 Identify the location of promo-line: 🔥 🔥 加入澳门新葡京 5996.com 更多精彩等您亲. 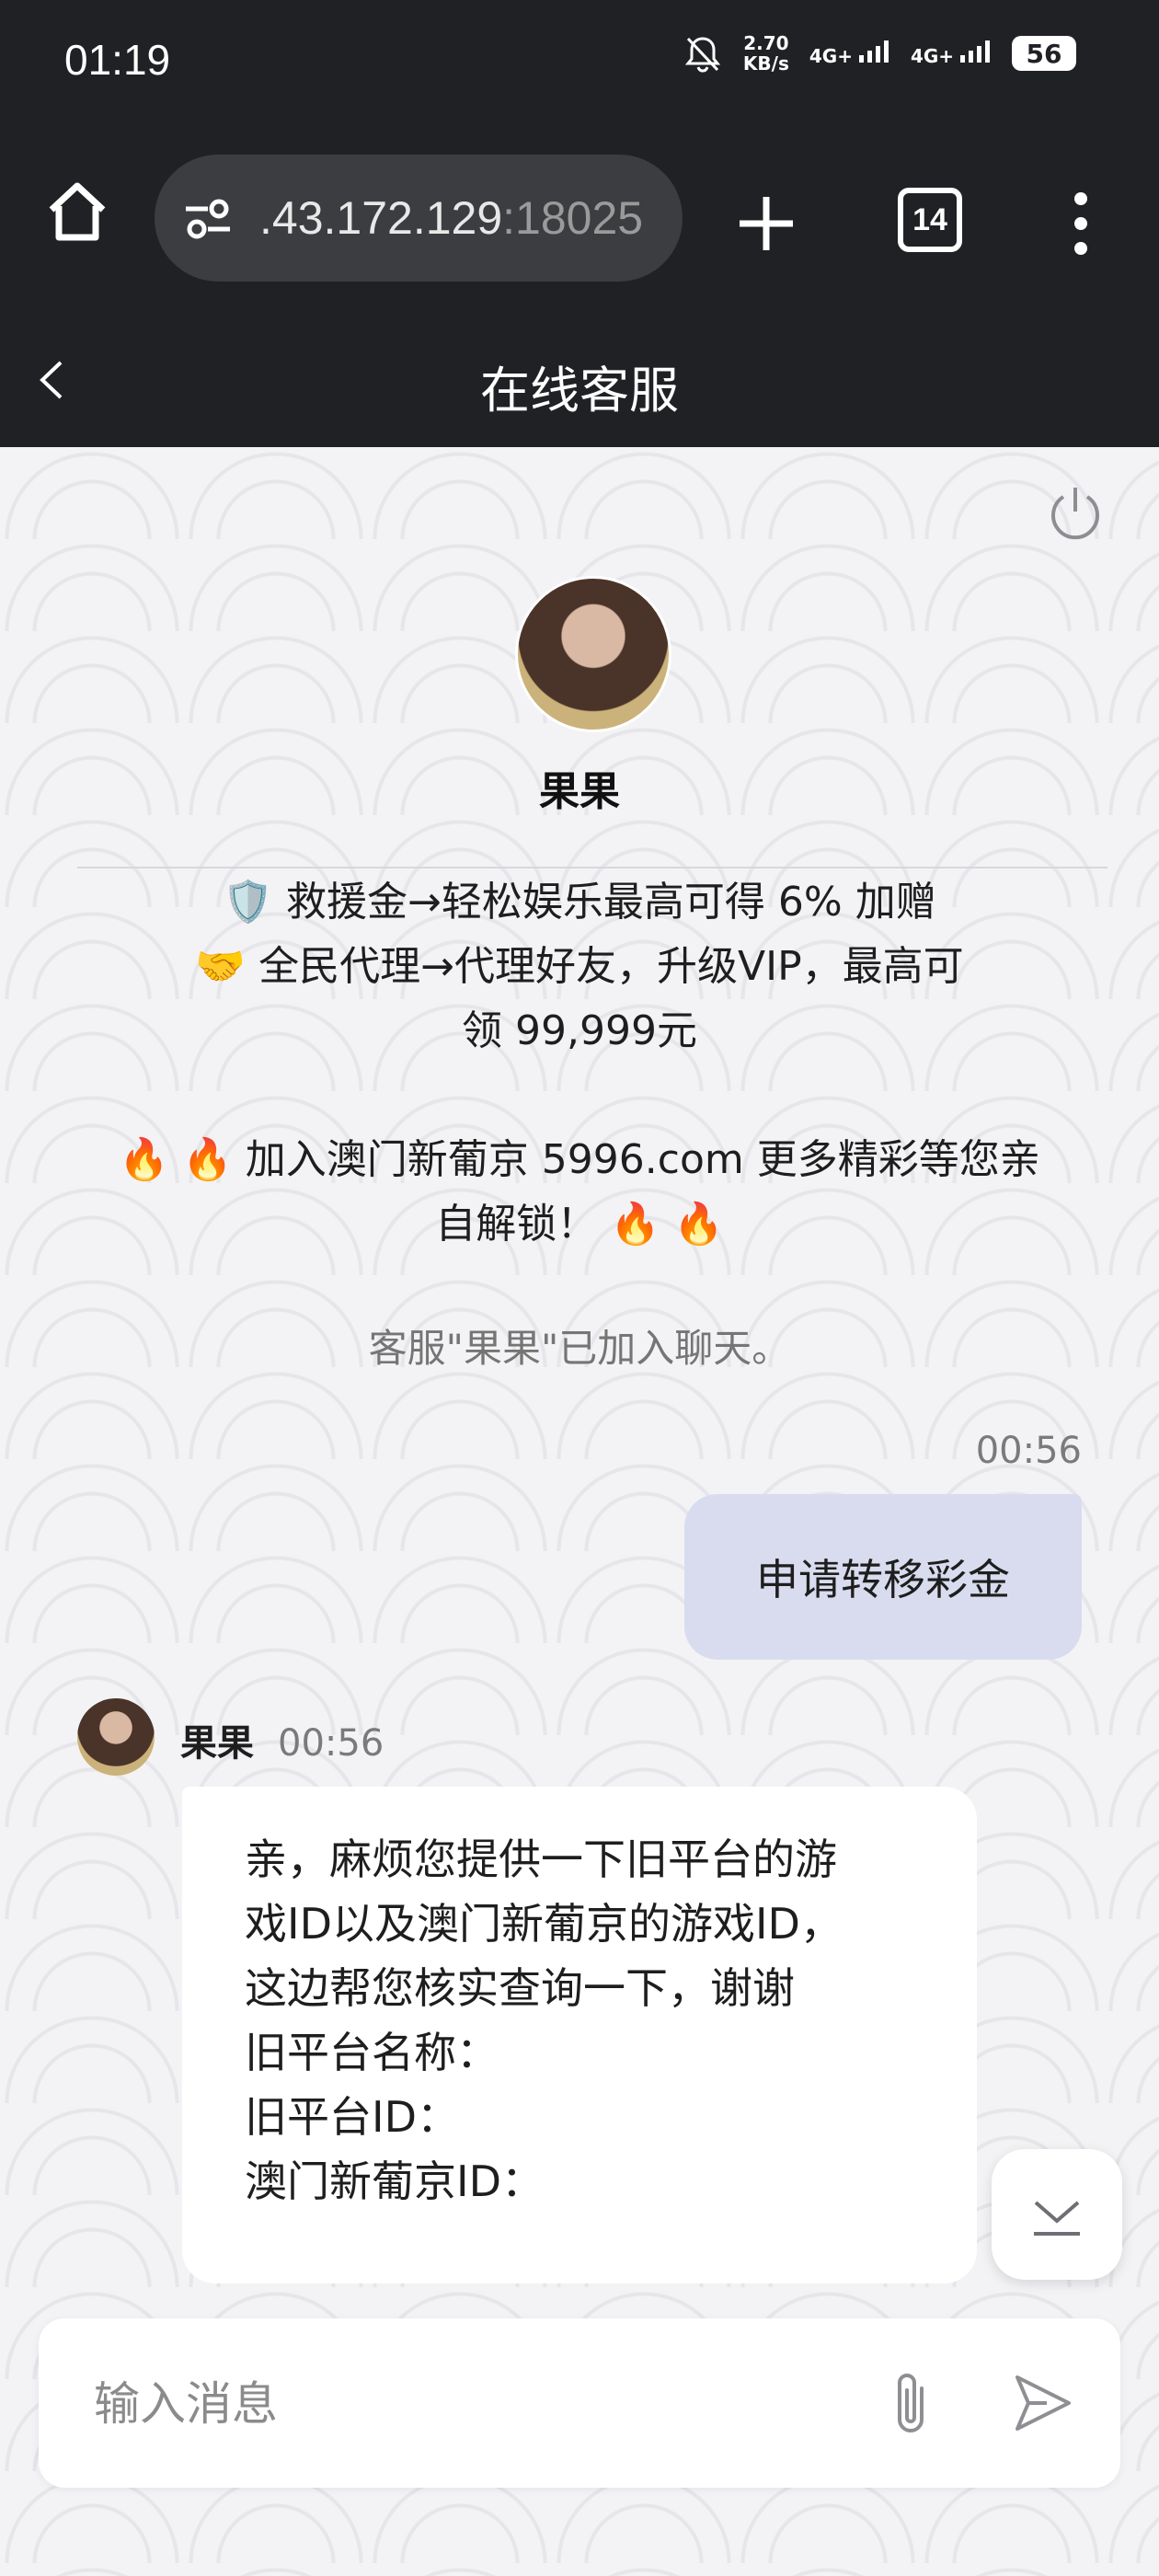
(579, 1159).